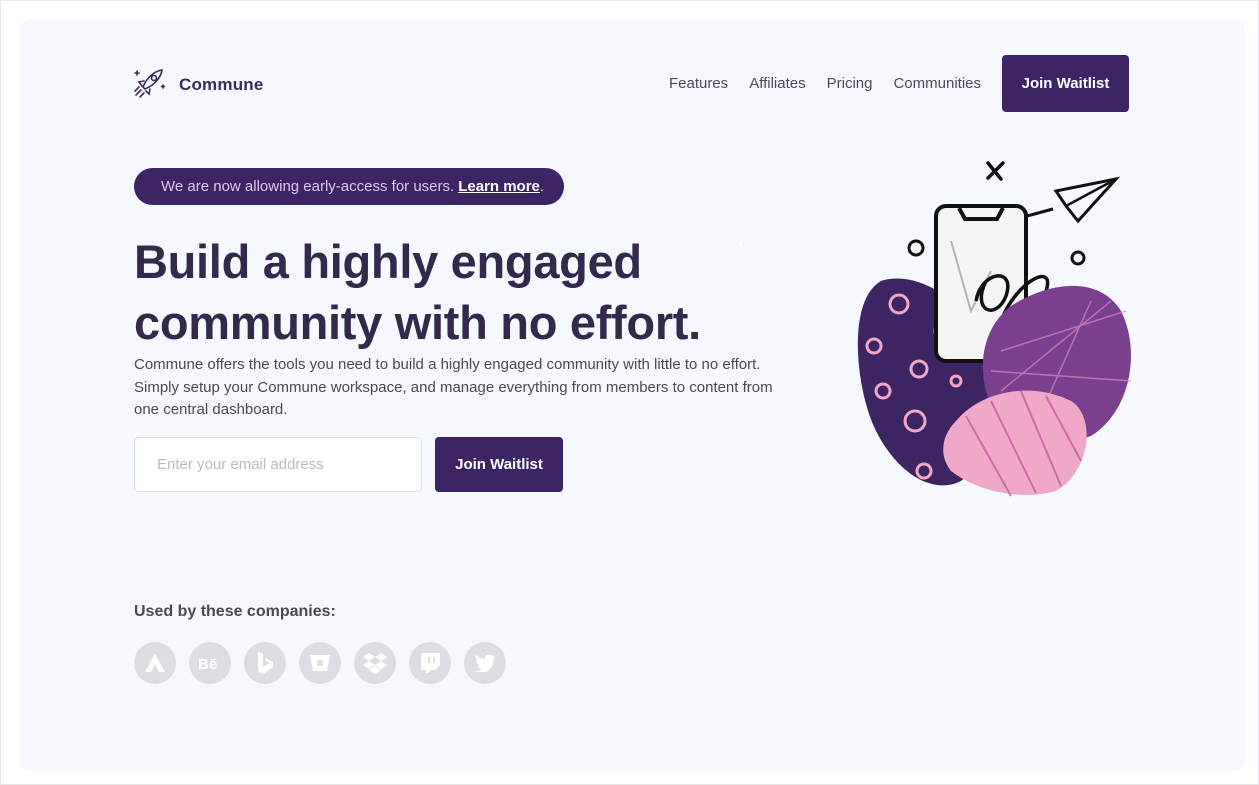  What do you see at coordinates (375, 663) in the screenshot?
I see `dropbox-icon` at bounding box center [375, 663].